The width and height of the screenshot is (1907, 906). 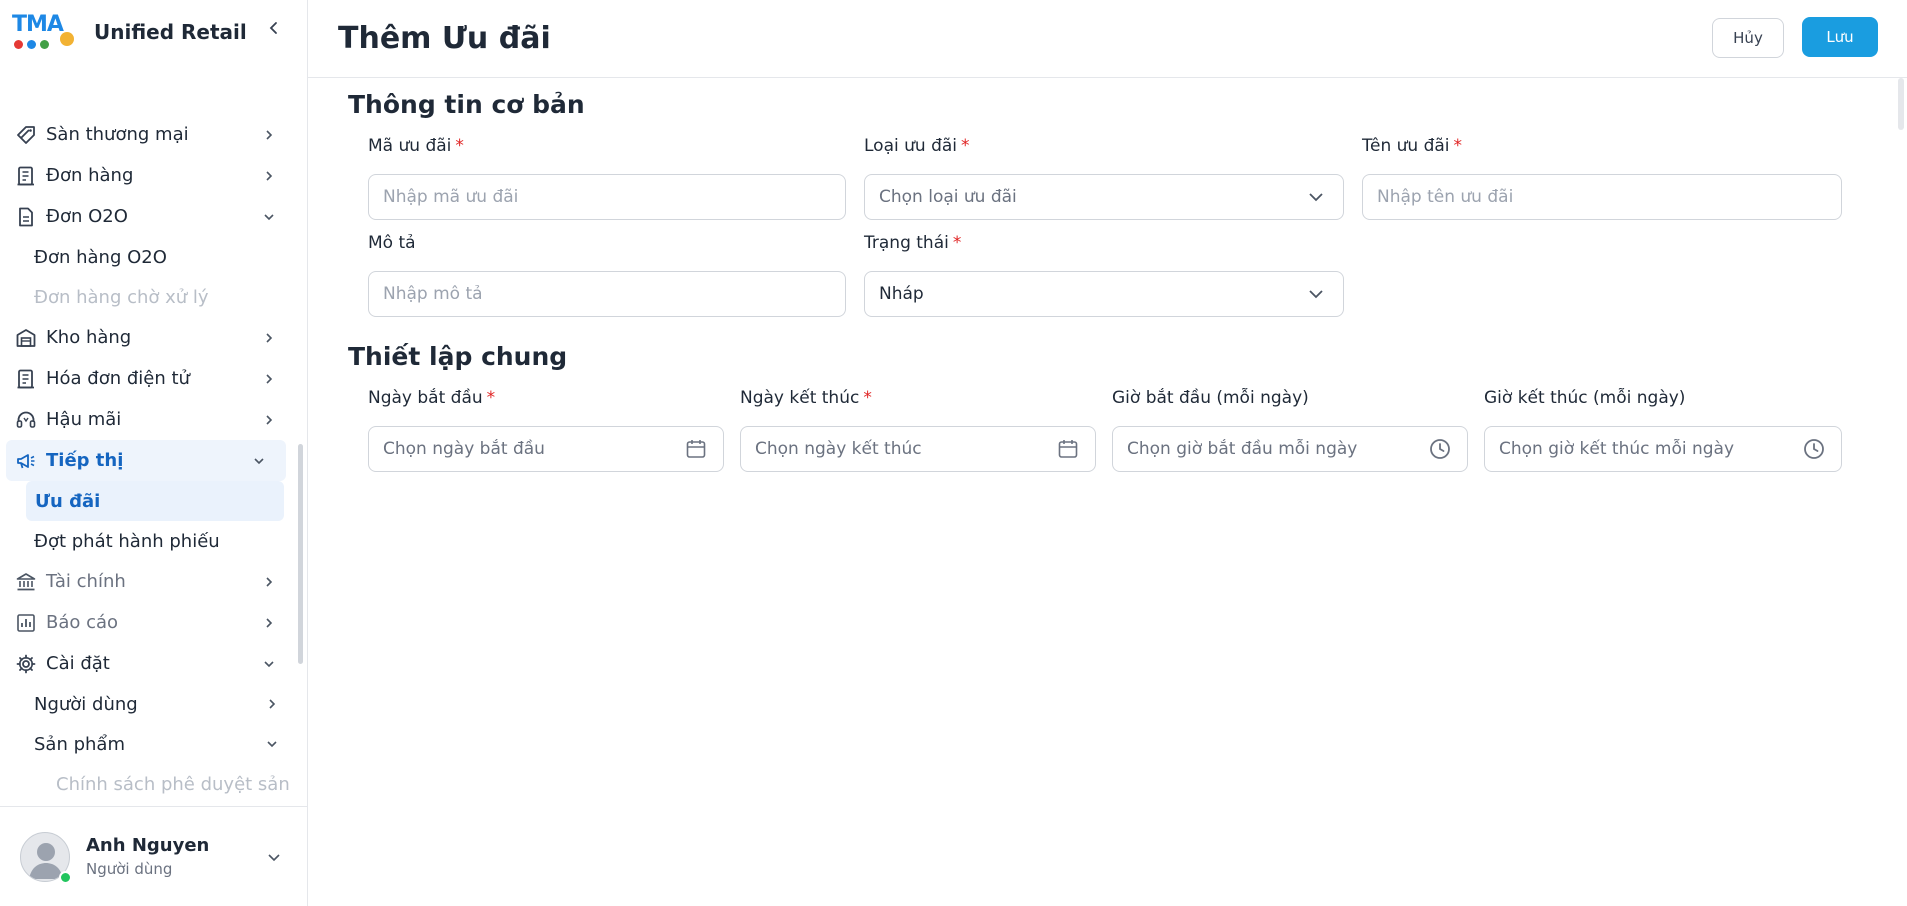 What do you see at coordinates (26, 176) in the screenshot?
I see `receipt-icon` at bounding box center [26, 176].